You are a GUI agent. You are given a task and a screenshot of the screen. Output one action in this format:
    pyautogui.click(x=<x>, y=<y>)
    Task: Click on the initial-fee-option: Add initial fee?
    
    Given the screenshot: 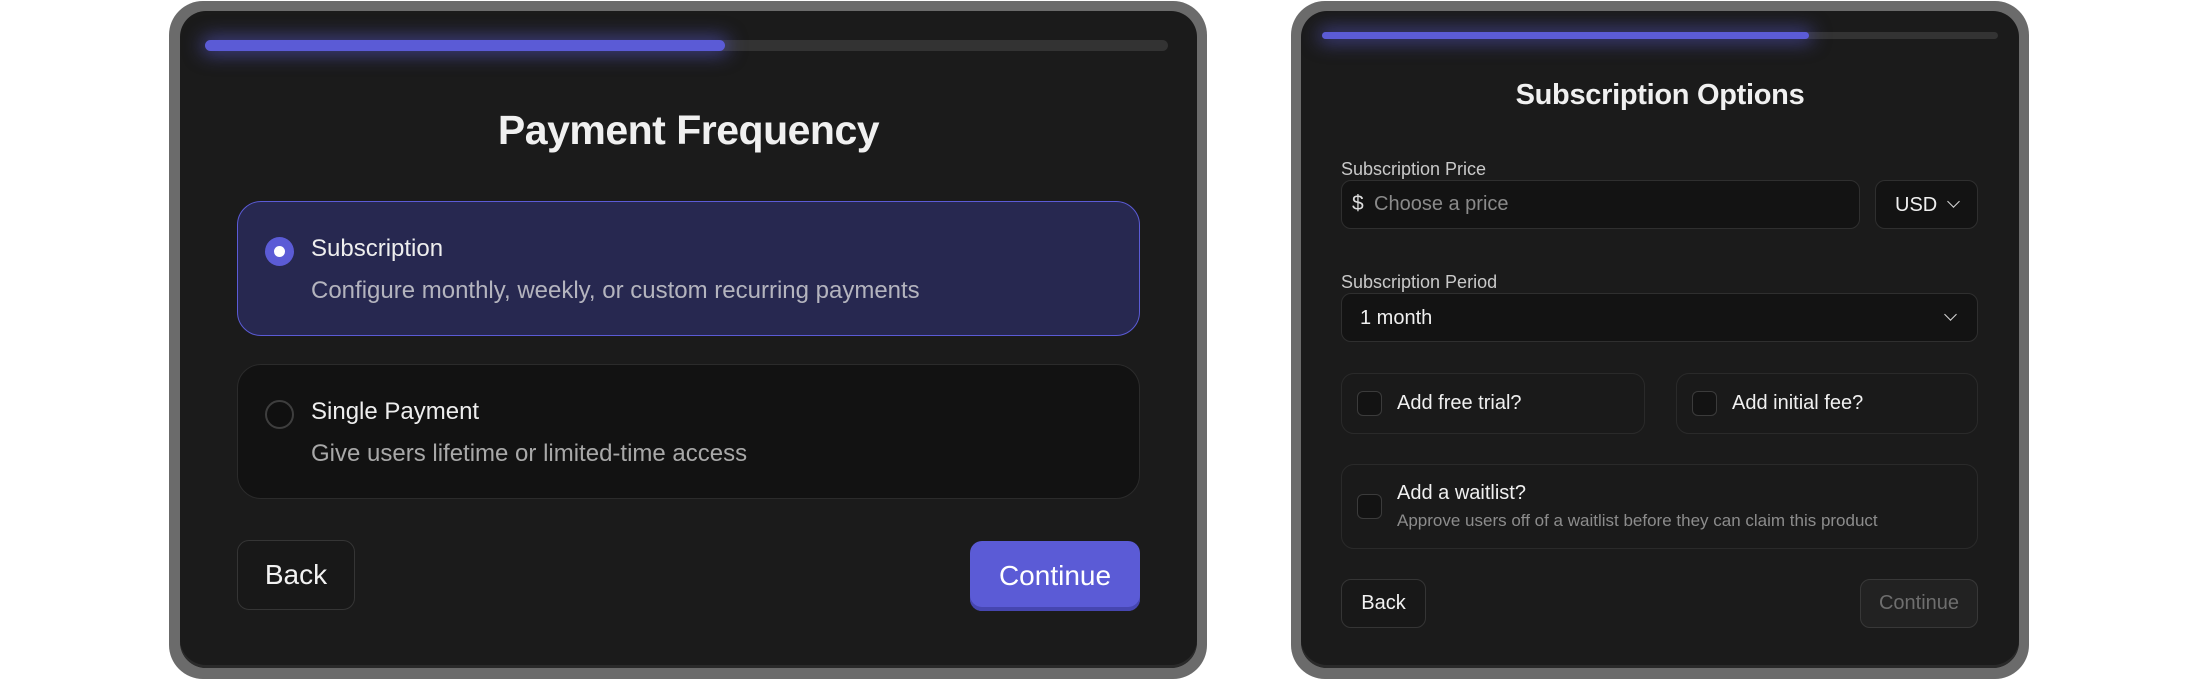 What is the action you would take?
    pyautogui.click(x=1827, y=403)
    